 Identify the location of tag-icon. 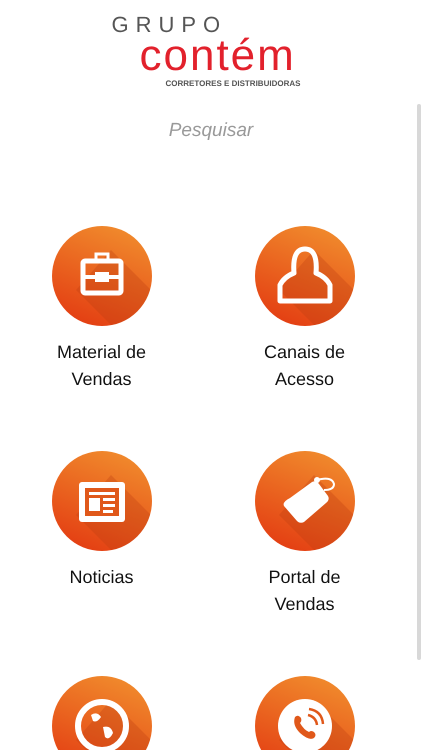
(305, 501).